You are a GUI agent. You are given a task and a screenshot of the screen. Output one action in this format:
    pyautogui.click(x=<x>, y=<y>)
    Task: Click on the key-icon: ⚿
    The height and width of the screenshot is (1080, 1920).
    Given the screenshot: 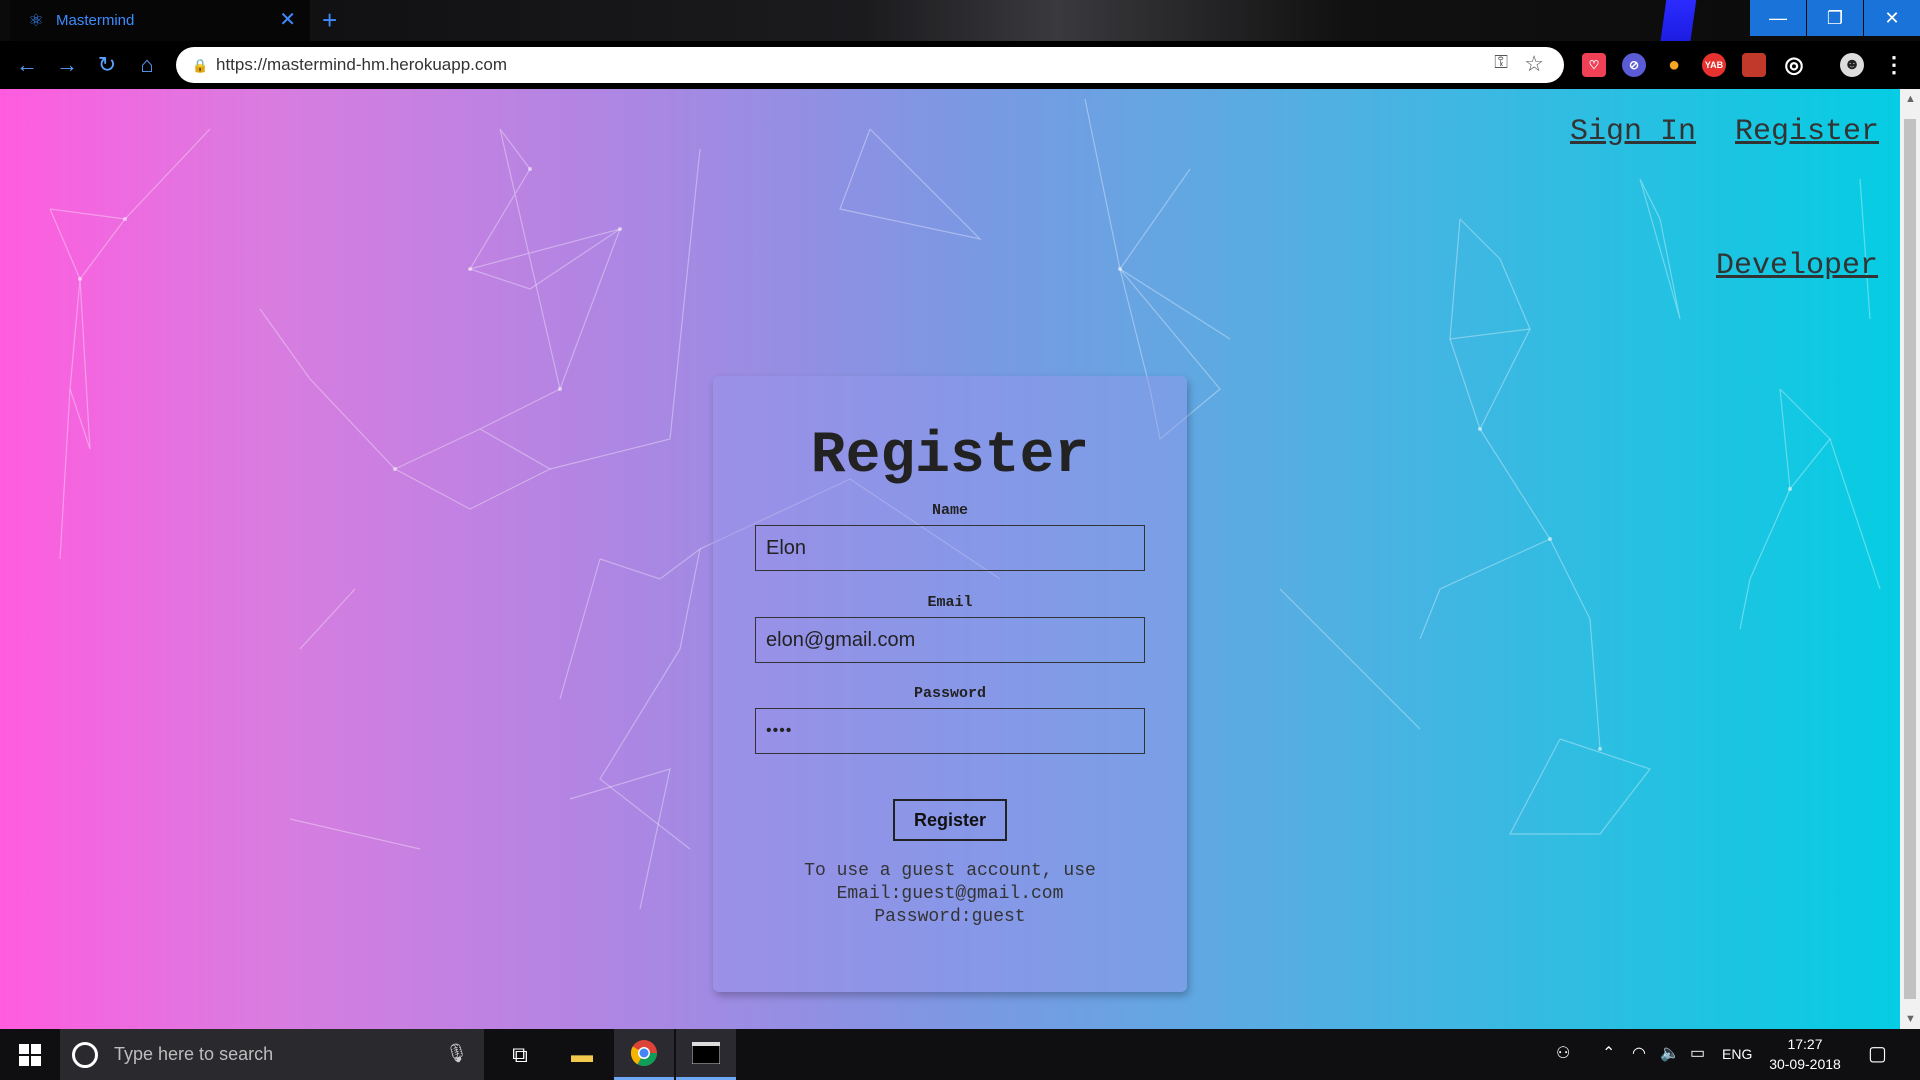 What is the action you would take?
    pyautogui.click(x=1501, y=62)
    